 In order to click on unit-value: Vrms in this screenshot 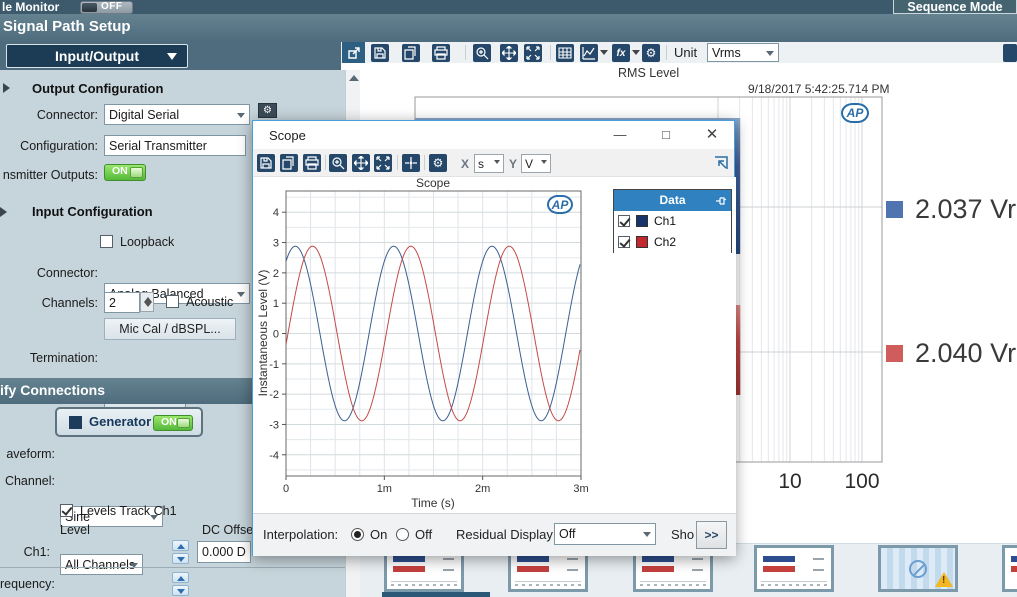, I will do `click(726, 52)`.